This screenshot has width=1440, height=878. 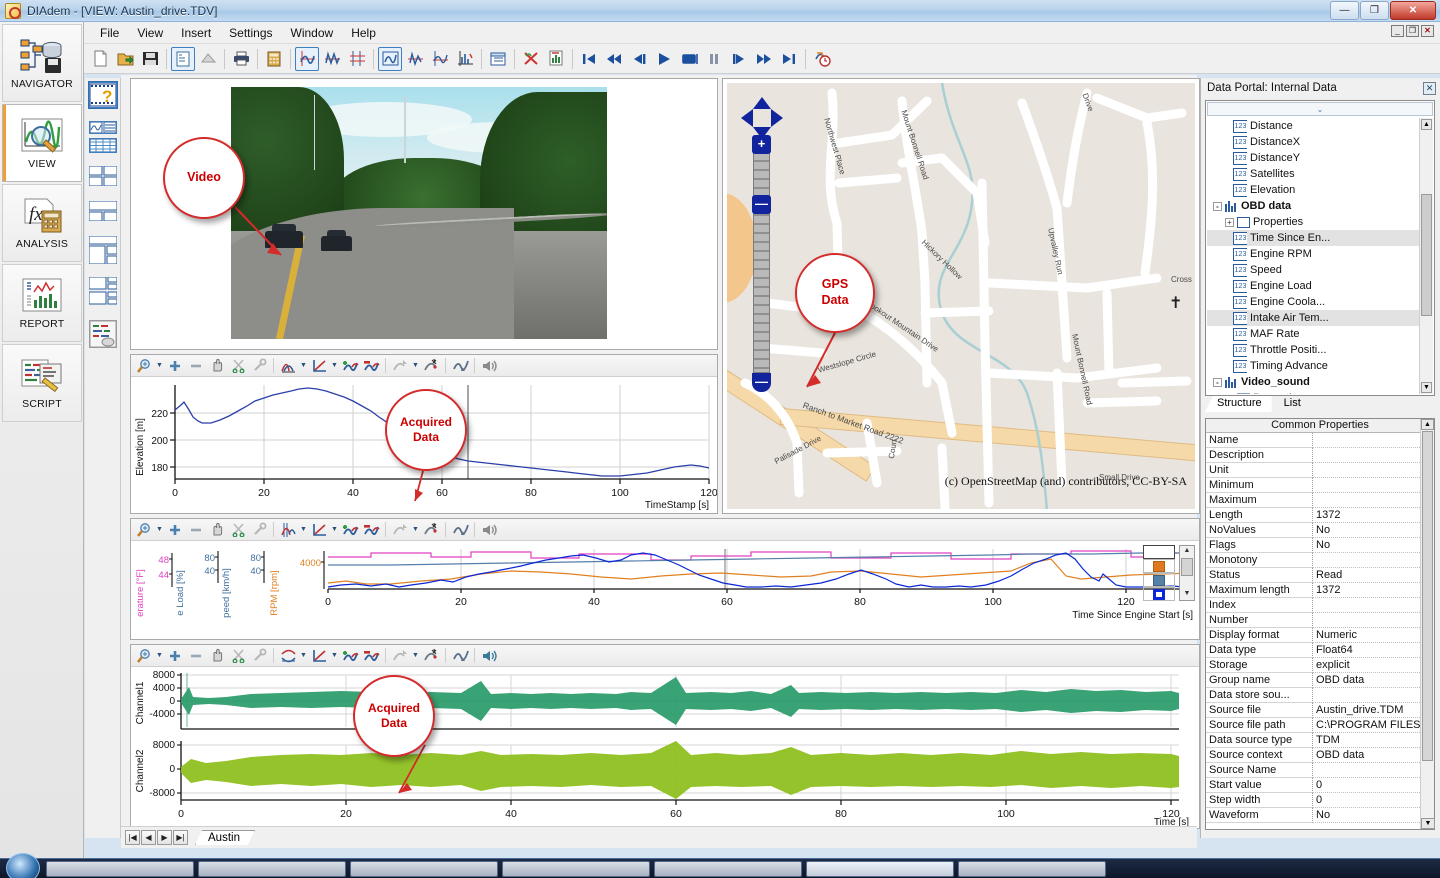 I want to click on curve-overlay-icon, so click(x=357, y=59).